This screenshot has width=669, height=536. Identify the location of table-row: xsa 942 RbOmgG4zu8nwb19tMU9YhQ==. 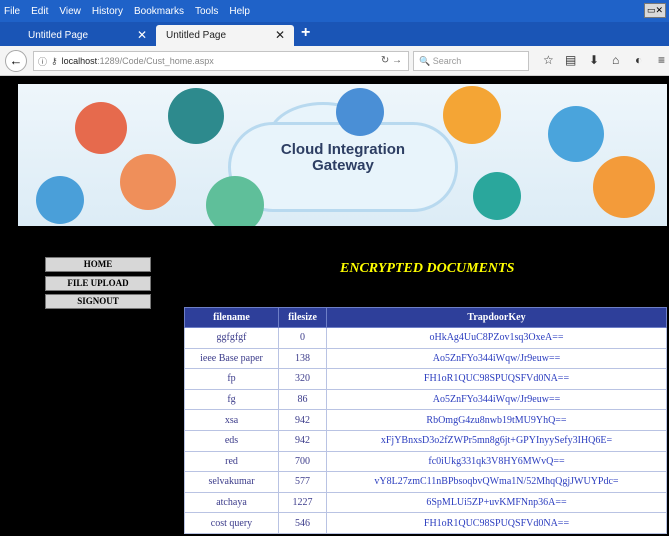
(425, 420).